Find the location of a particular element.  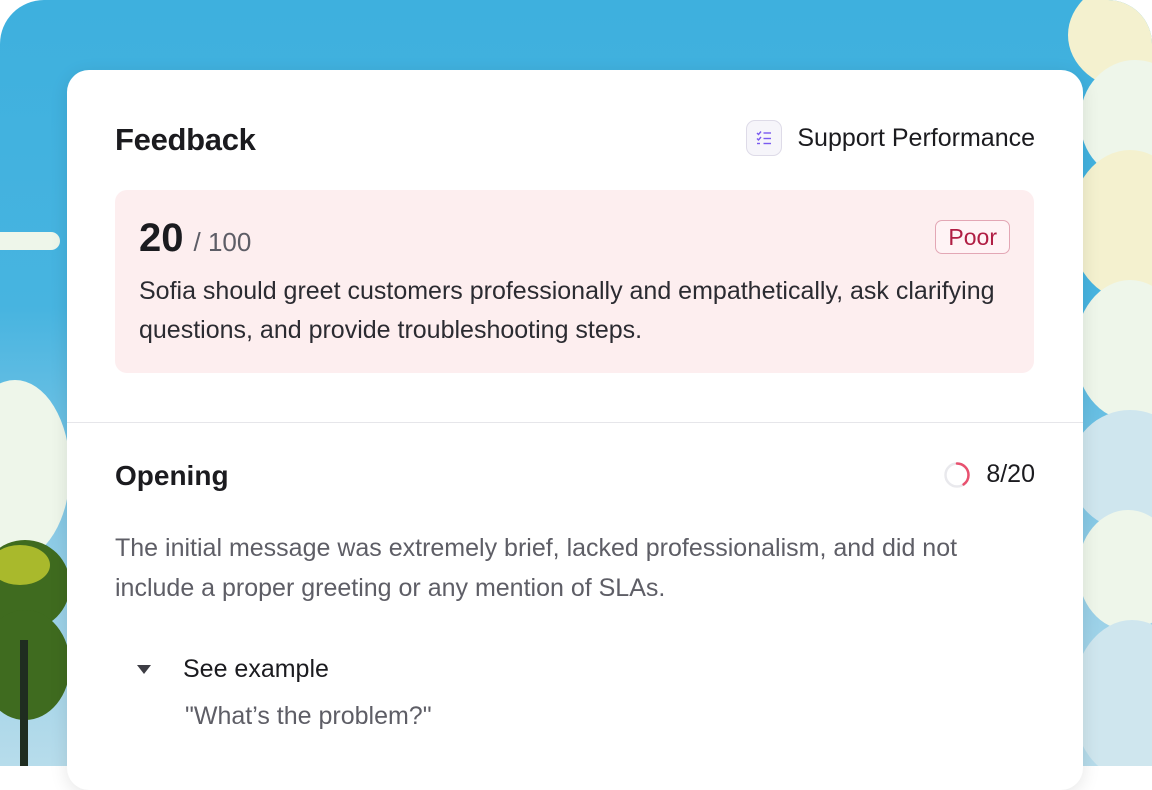

overall-score: 20 / 100 is located at coordinates (195, 238).